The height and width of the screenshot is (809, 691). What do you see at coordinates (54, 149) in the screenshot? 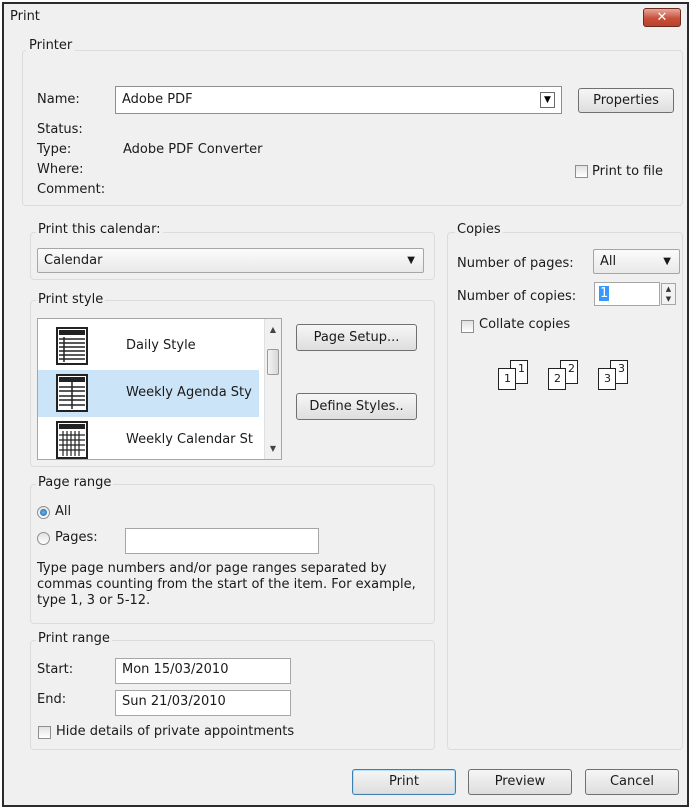
I see `type-label: Type:` at bounding box center [54, 149].